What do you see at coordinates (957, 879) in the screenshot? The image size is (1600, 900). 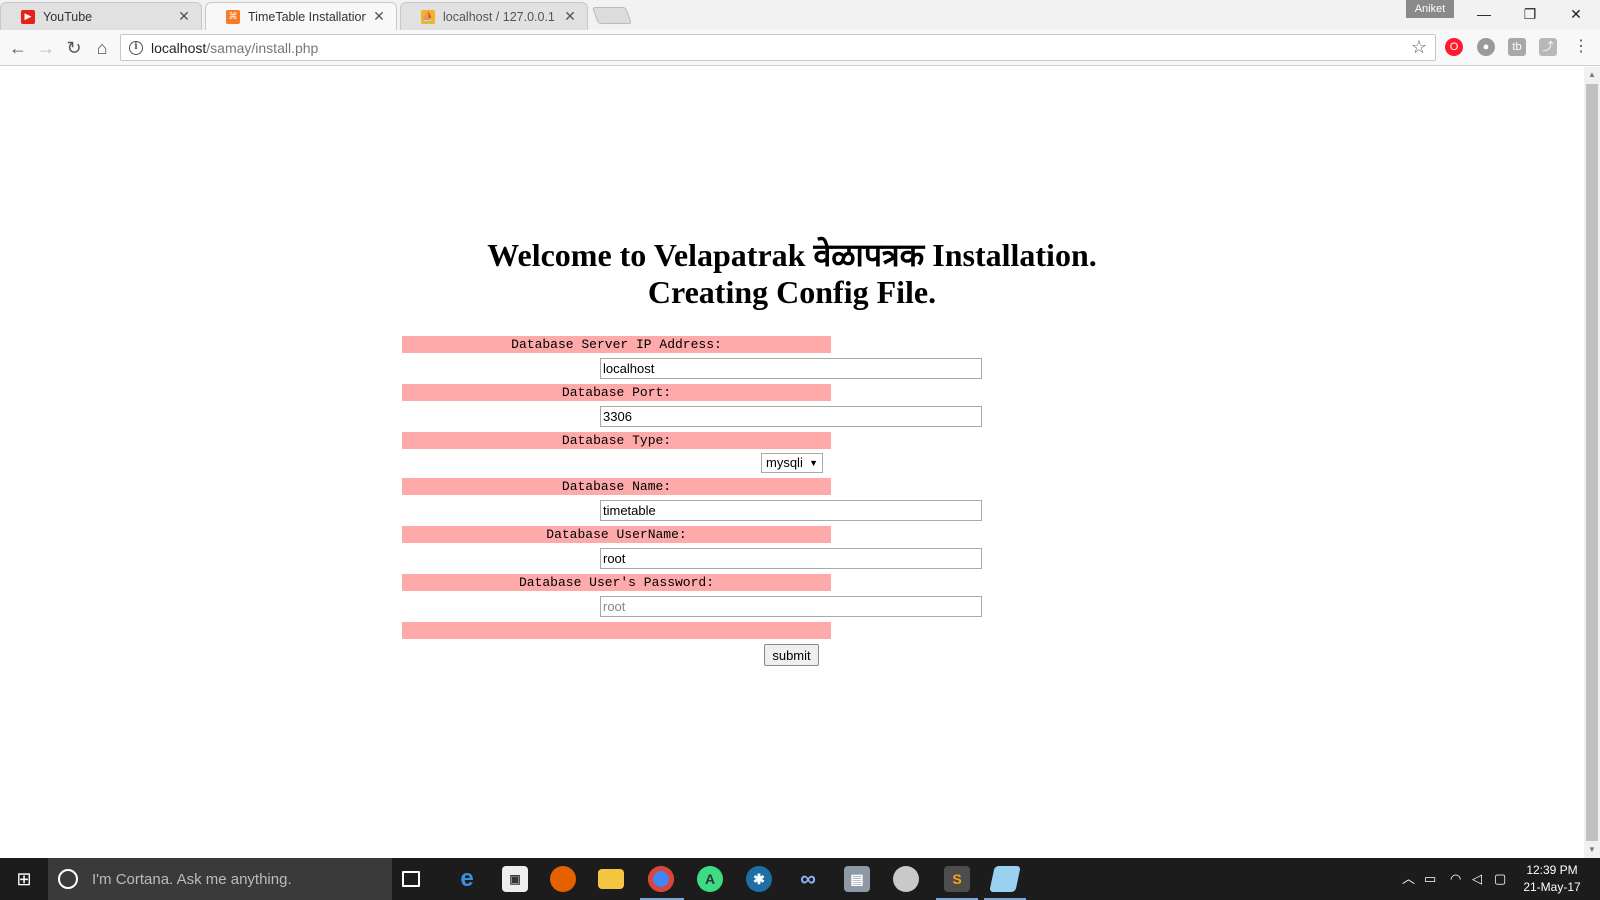 I see `sublime-text-icon: S` at bounding box center [957, 879].